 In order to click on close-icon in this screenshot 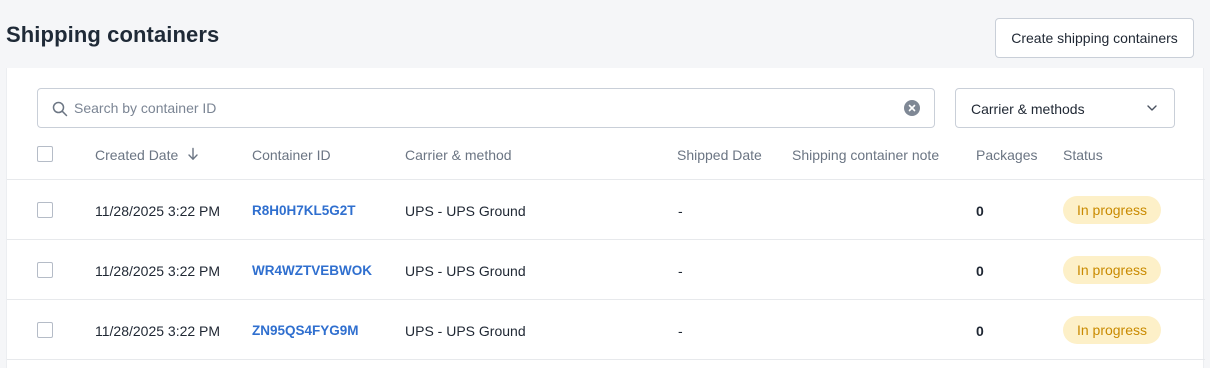, I will do `click(912, 108)`.